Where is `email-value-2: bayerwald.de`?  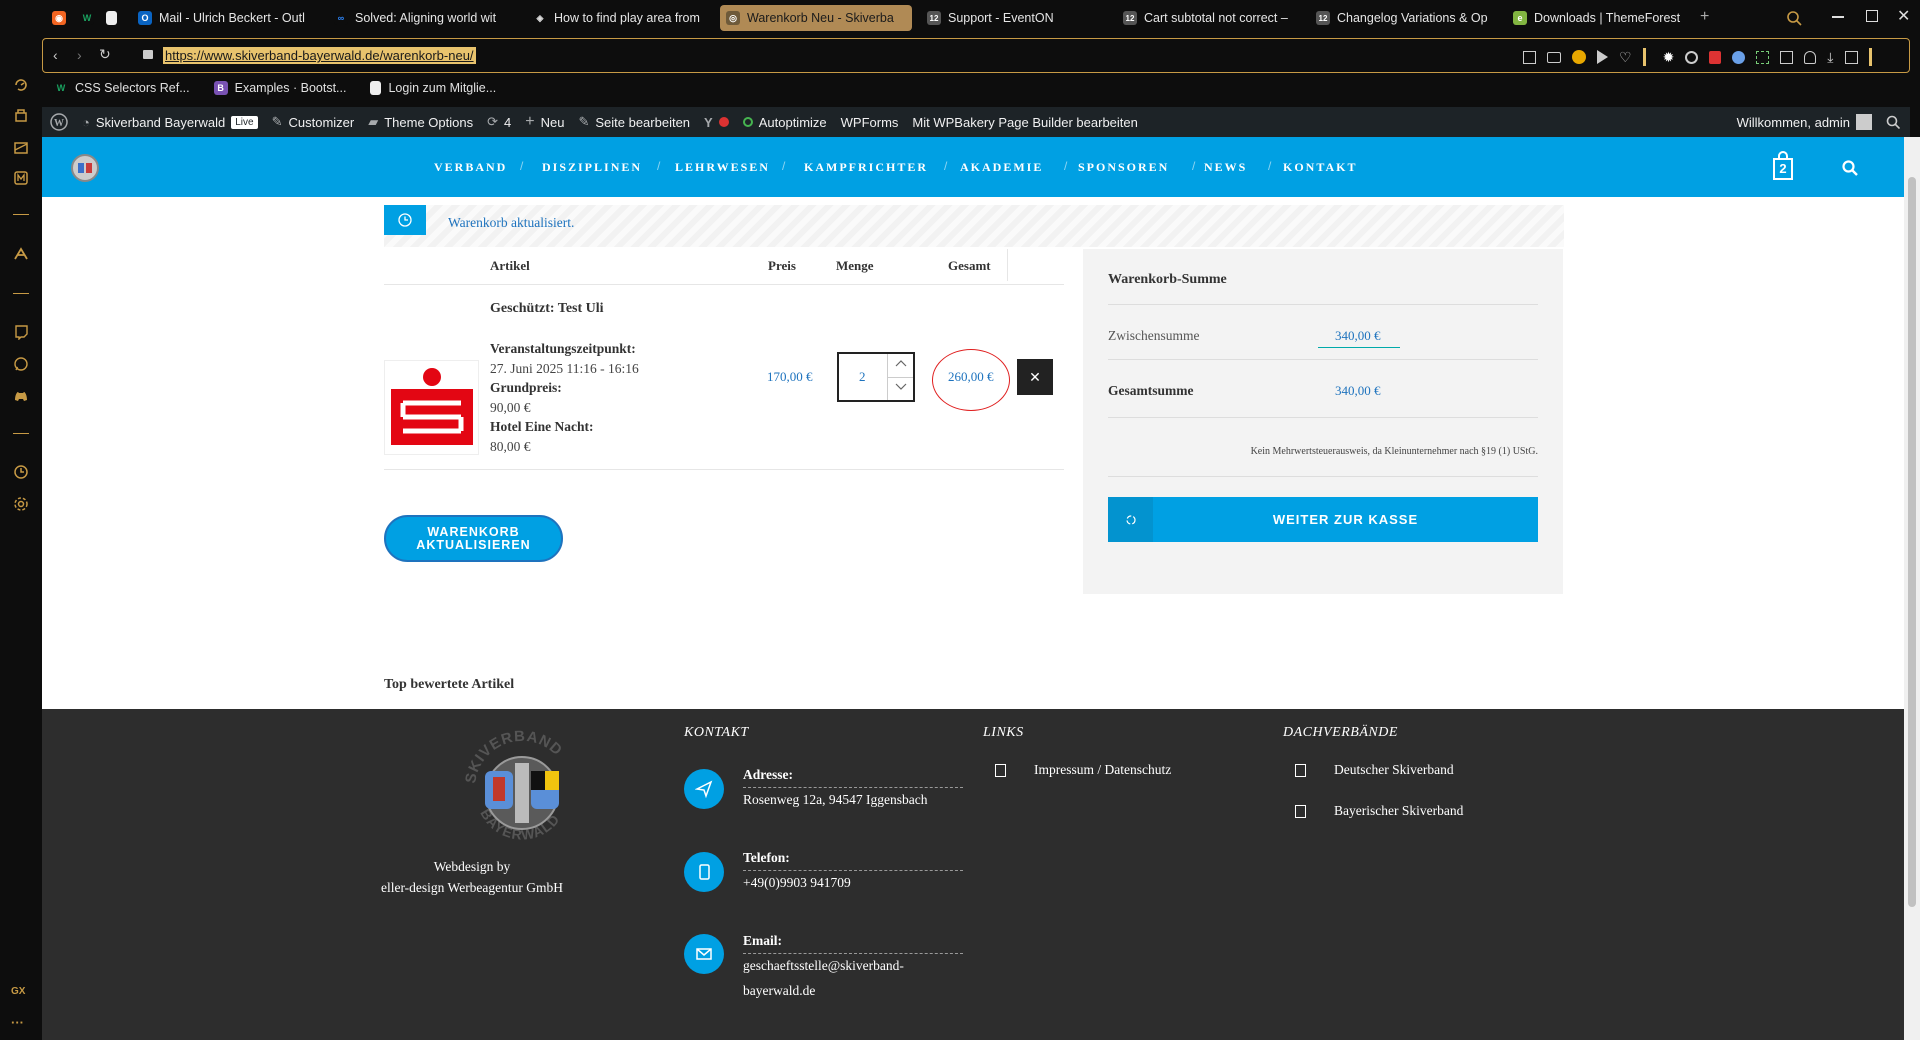 email-value-2: bayerwald.de is located at coordinates (779, 991).